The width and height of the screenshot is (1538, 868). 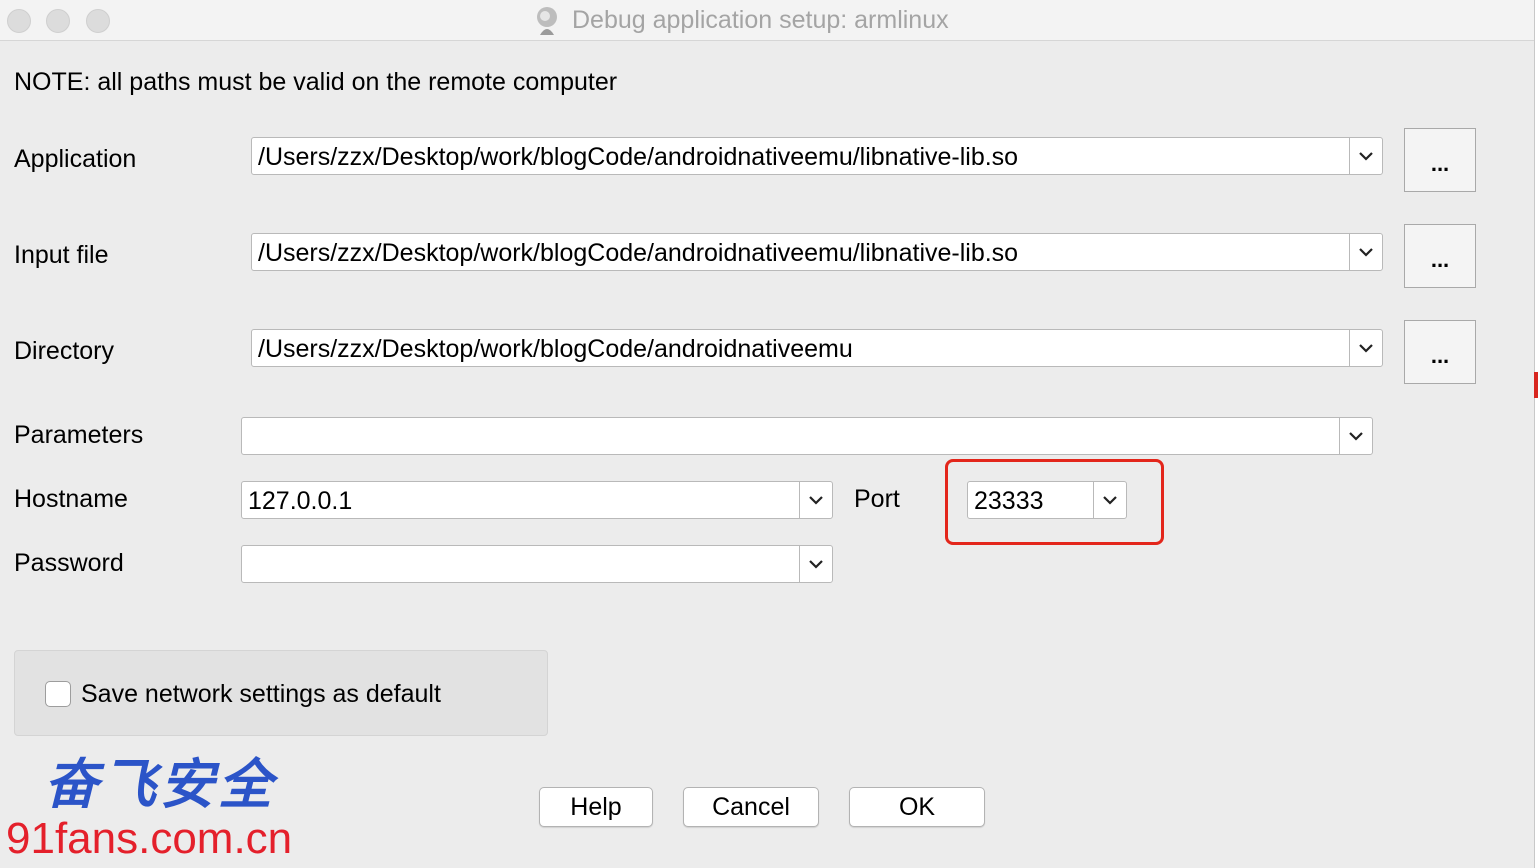 I want to click on cancel-button: Cancel, so click(x=751, y=807).